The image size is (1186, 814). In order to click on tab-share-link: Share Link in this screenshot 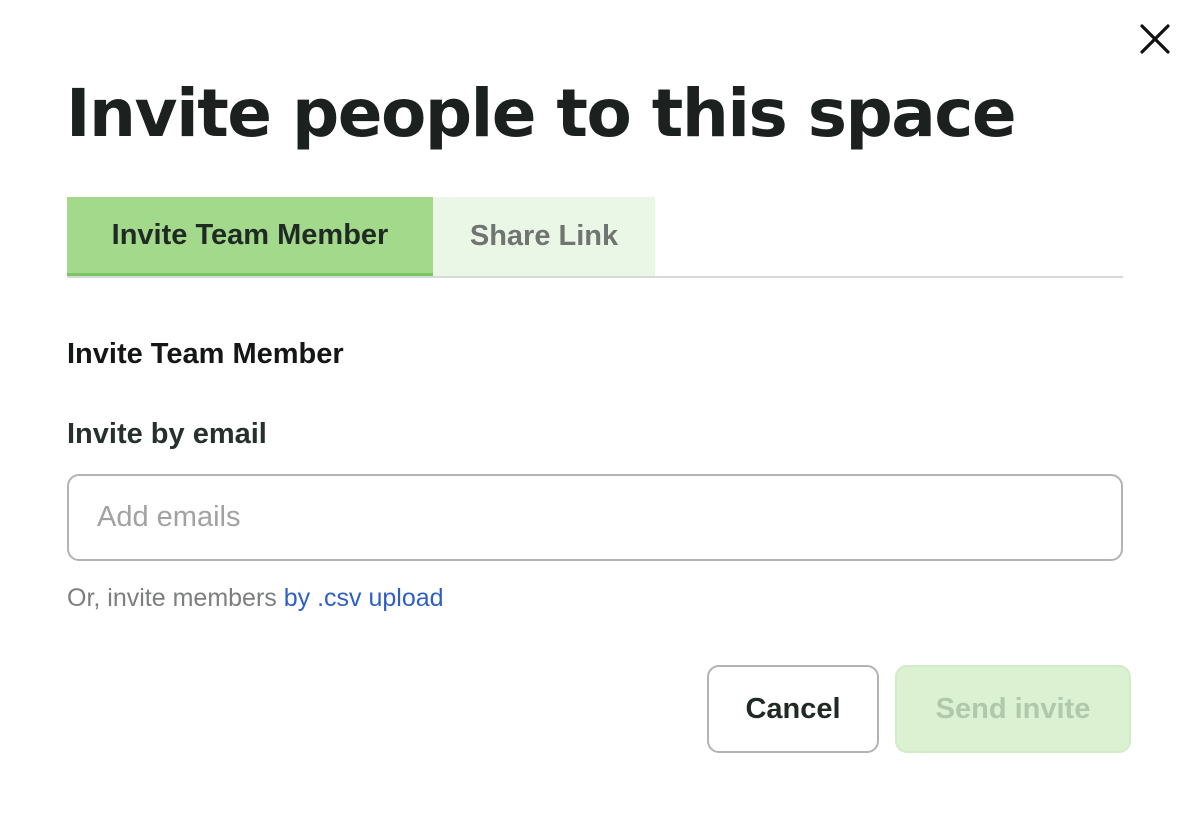, I will do `click(544, 236)`.